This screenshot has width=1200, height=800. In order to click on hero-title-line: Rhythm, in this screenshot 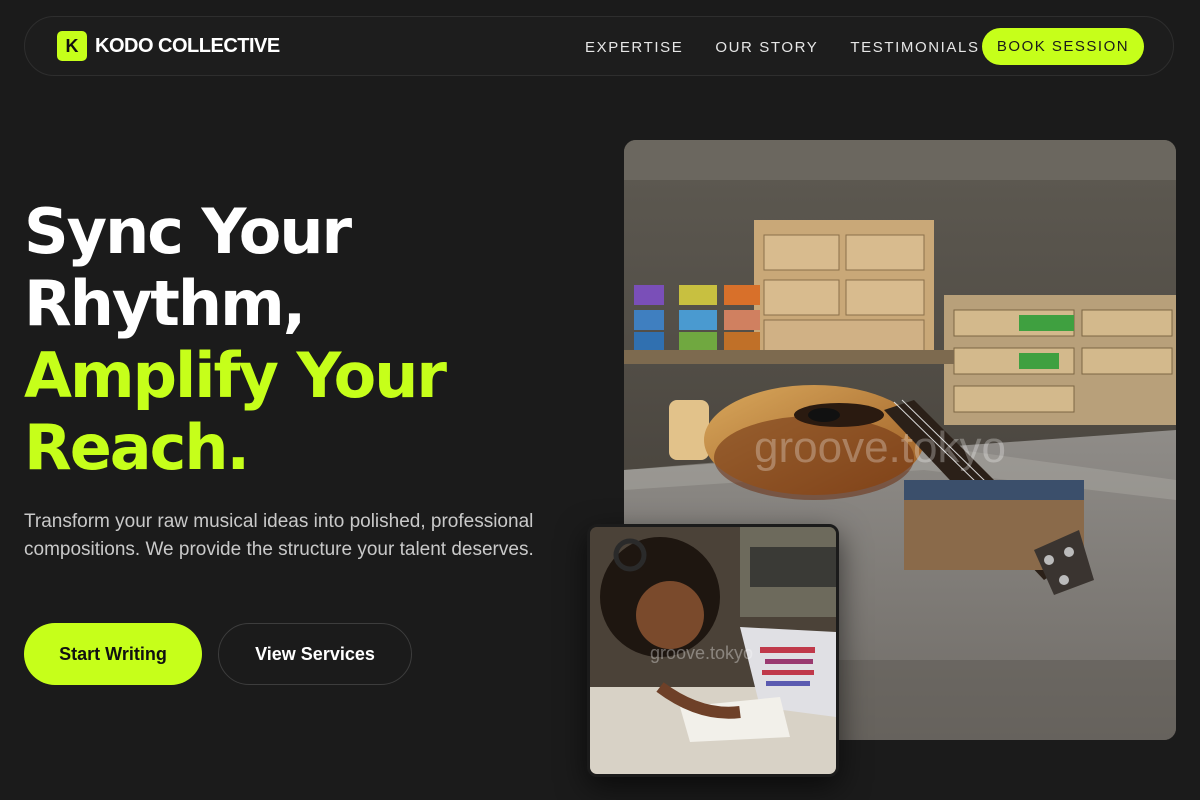, I will do `click(165, 303)`.